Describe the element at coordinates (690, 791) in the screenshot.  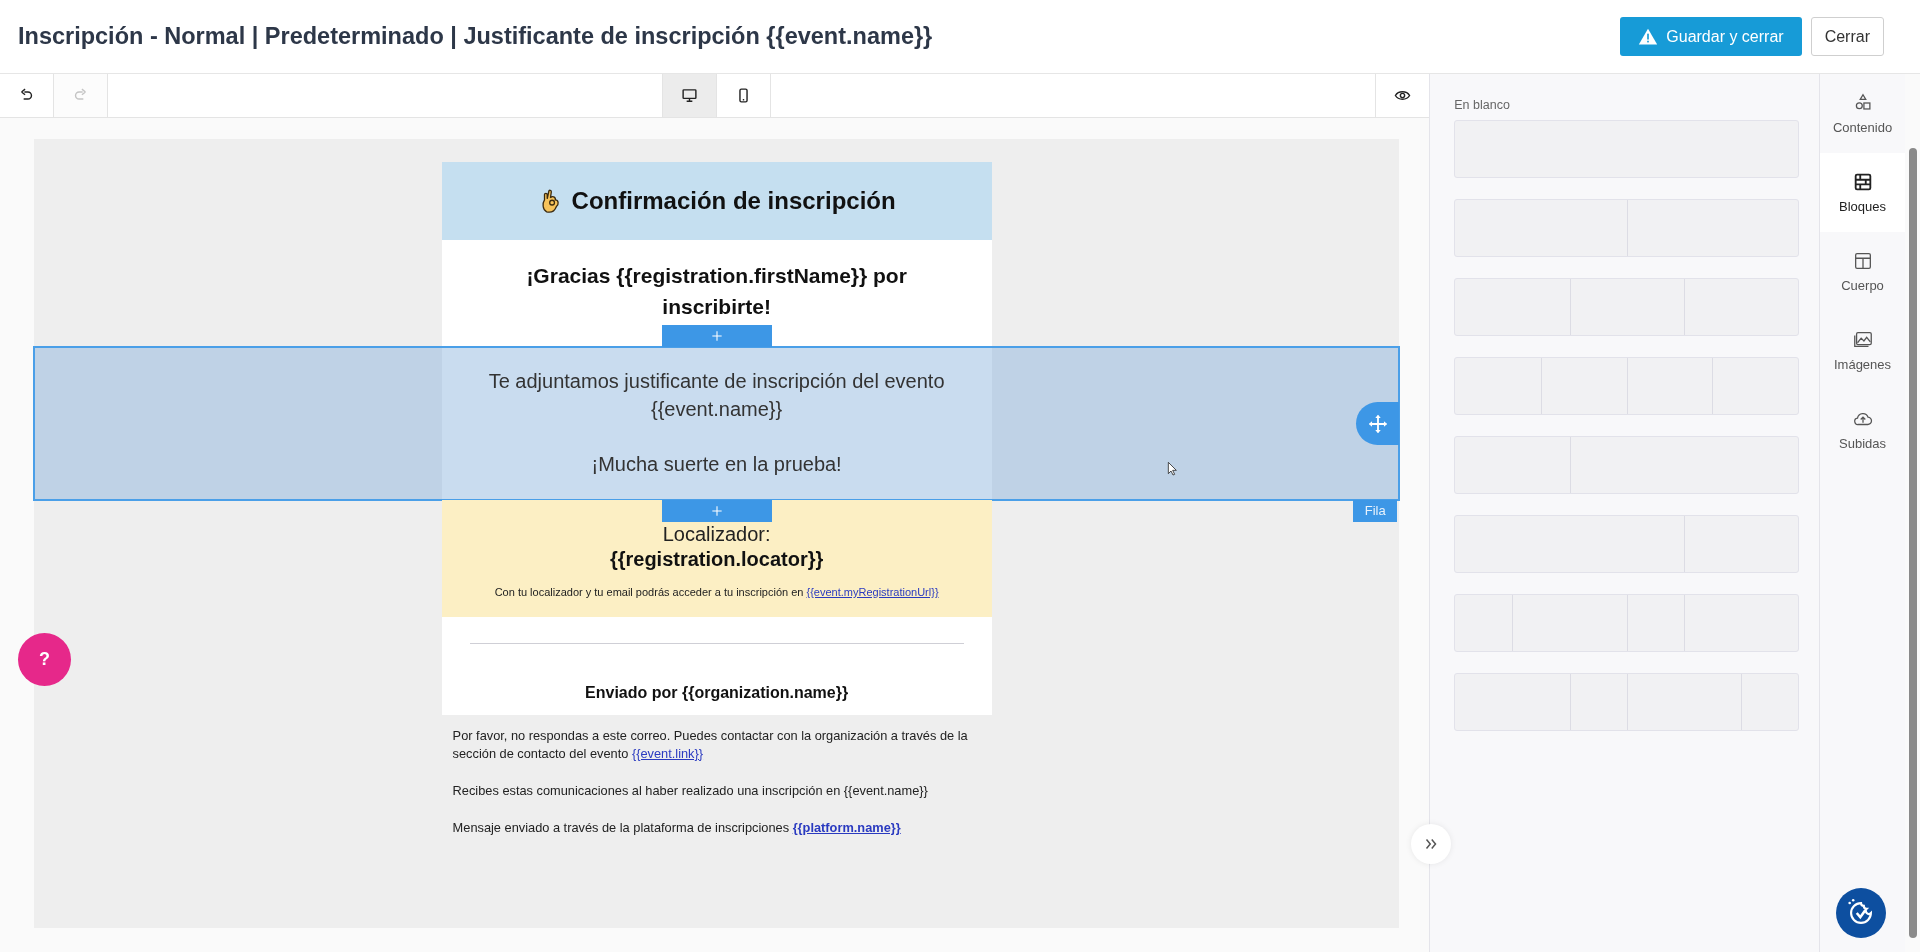
I see `footer-text: Recibes estas comunicaciones al haber realizado una inscripción en {{event.name}}` at that location.